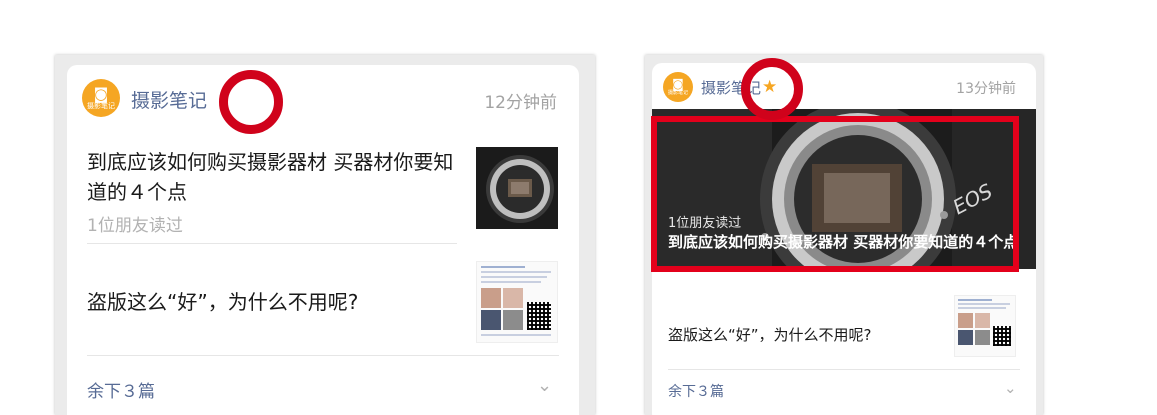 This screenshot has height=415, width=1157. What do you see at coordinates (517, 188) in the screenshot?
I see `article-thumbnail-camera` at bounding box center [517, 188].